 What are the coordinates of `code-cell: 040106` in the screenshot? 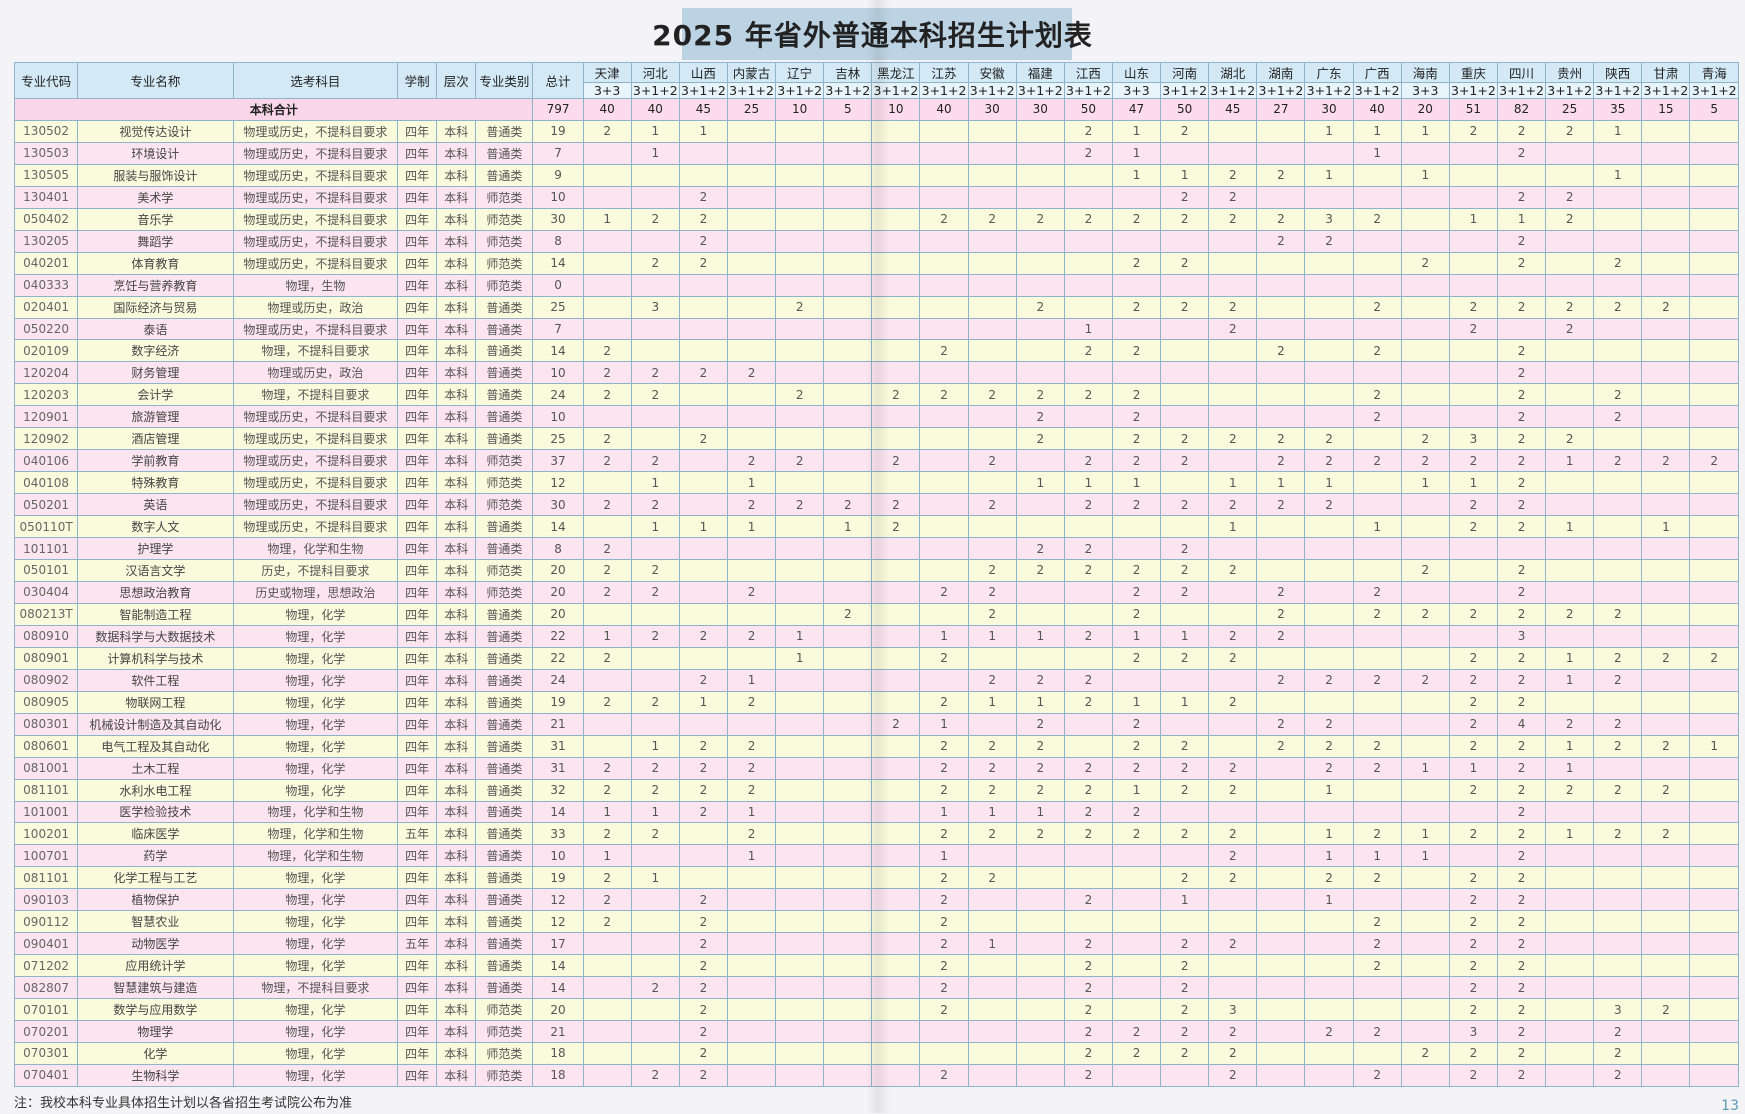 It's located at (46, 461).